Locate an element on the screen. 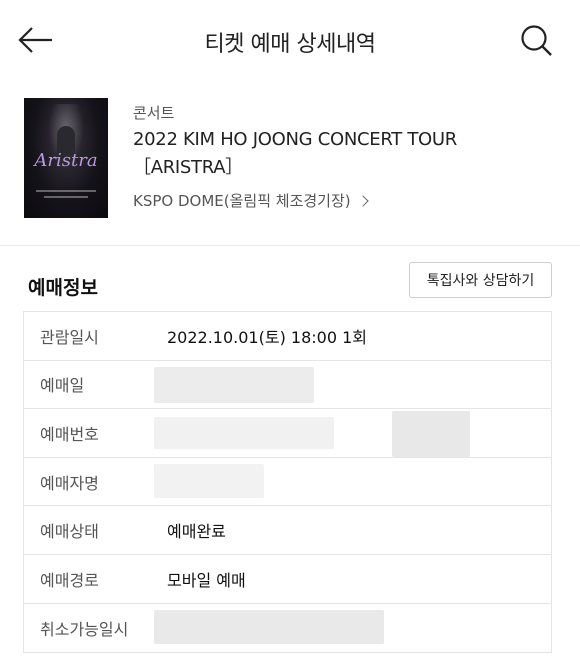 The image size is (580, 661). poster-logo: Aristra is located at coordinates (66, 160).